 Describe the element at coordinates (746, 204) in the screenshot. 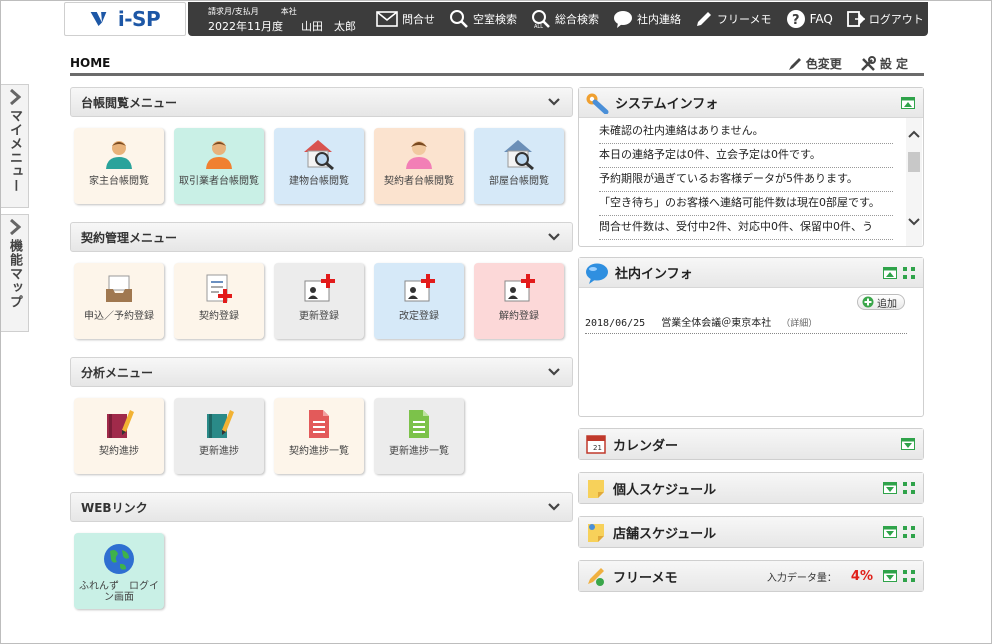

I see `system-info-row: 「空き待ち」のお客様へ連絡可能件数は現在0部屋です。` at that location.